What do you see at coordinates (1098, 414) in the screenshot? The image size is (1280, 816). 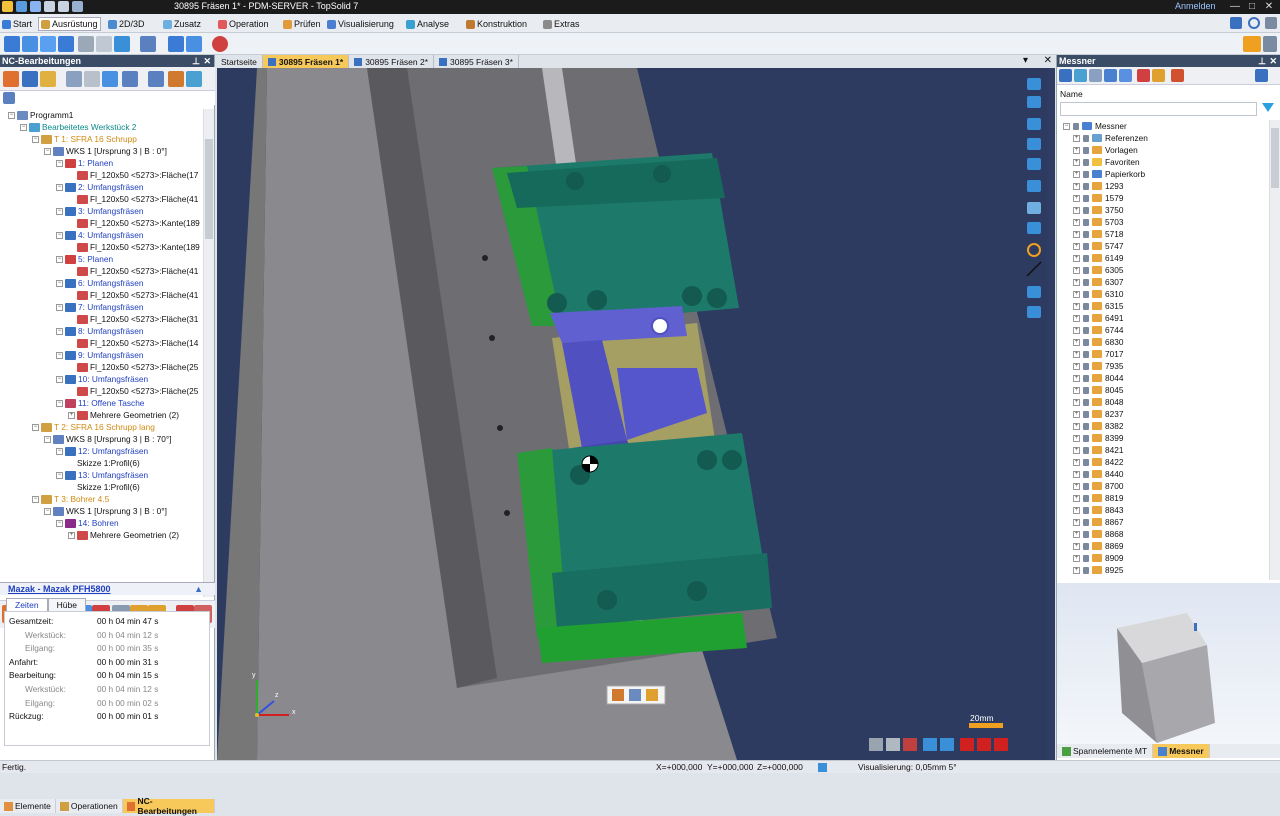 I see `library-item: +8237` at bounding box center [1098, 414].